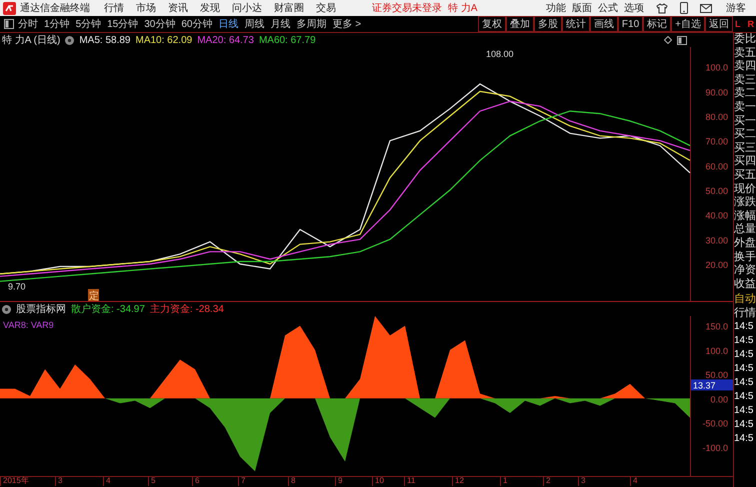 The height and width of the screenshot is (487, 756). What do you see at coordinates (712, 384) in the screenshot?
I see `current-value-label: 13.37` at bounding box center [712, 384].